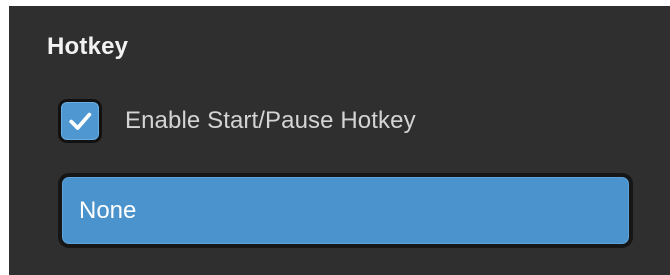 The image size is (670, 275). I want to click on enable-start-pause-hotkey-row: Enable Start/Pause Hotkey, so click(237, 121).